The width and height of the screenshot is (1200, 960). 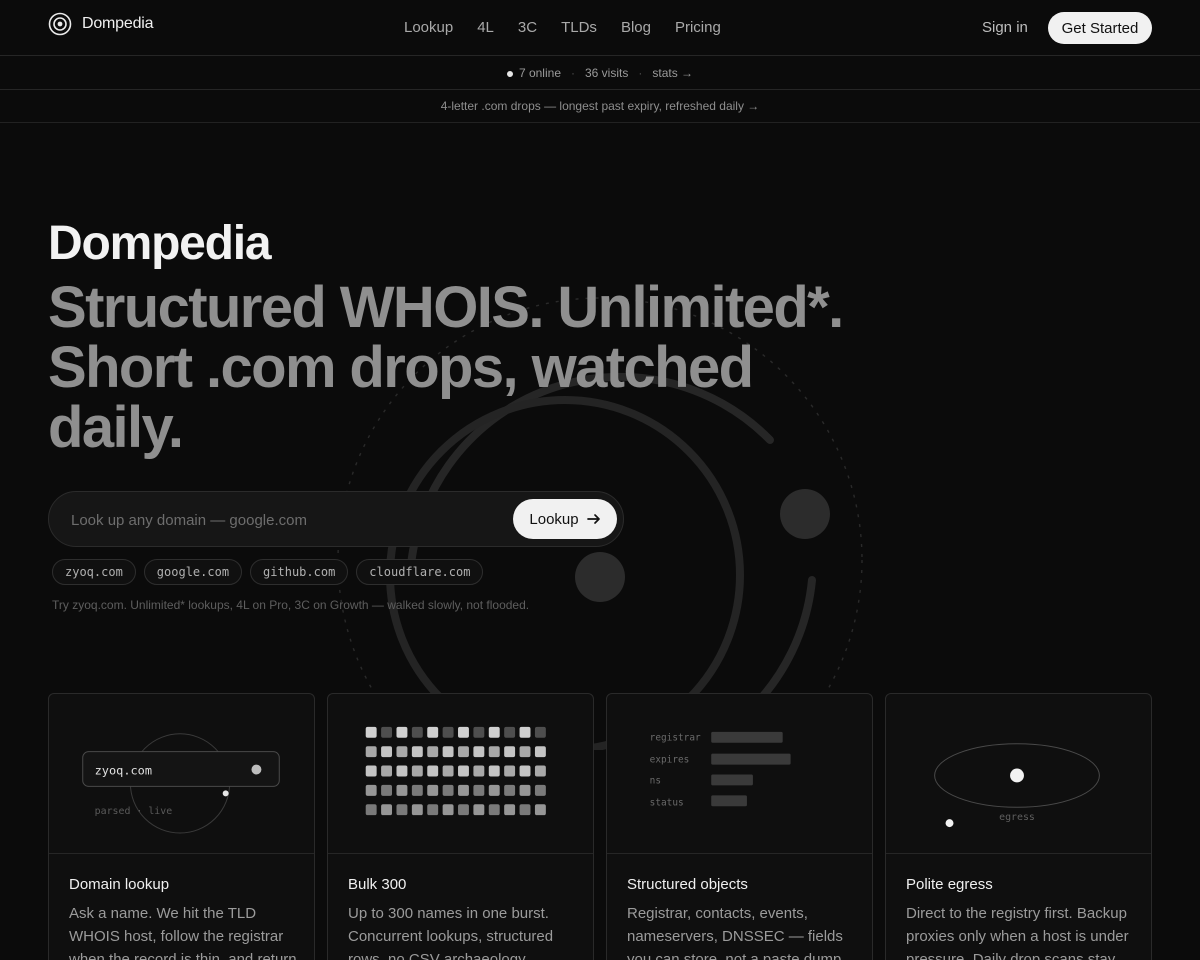 I want to click on domain-search-input, so click(x=281, y=520).